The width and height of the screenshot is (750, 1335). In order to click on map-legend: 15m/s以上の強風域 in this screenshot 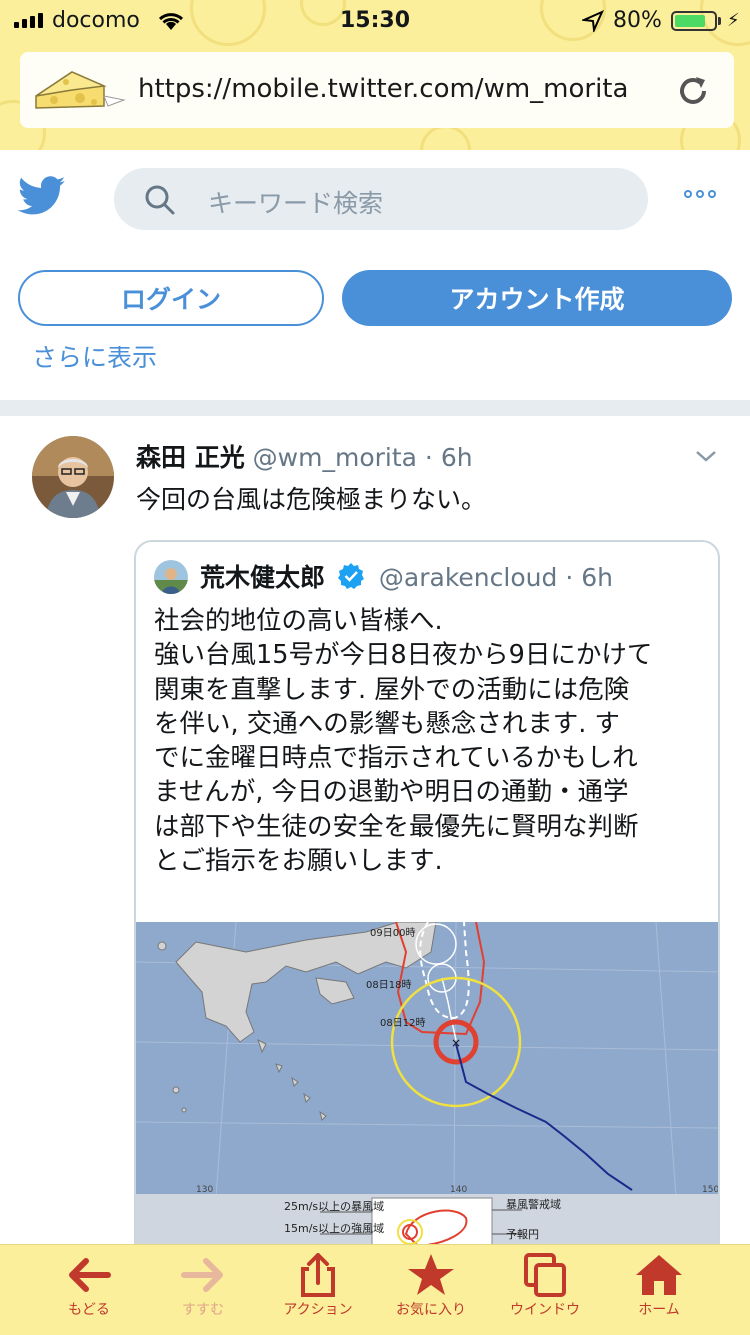, I will do `click(334, 1228)`.